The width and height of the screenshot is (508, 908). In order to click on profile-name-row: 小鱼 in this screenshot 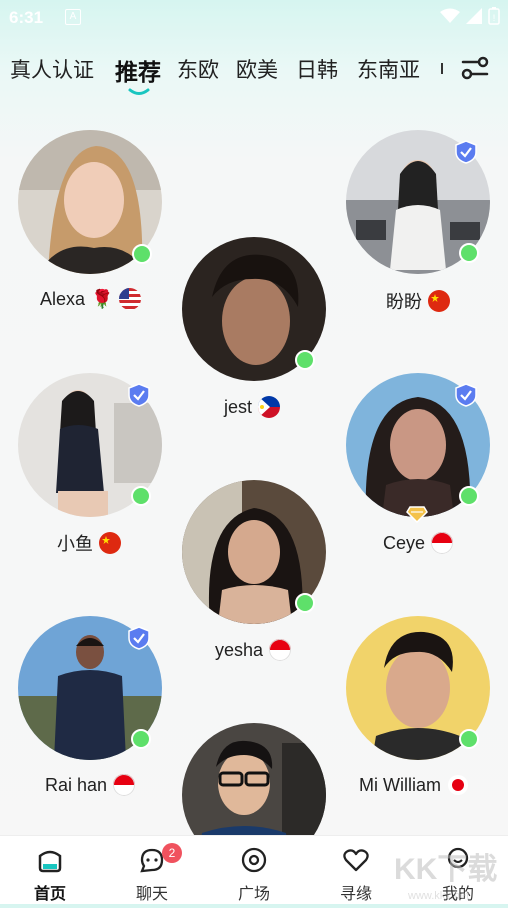, I will do `click(89, 543)`.